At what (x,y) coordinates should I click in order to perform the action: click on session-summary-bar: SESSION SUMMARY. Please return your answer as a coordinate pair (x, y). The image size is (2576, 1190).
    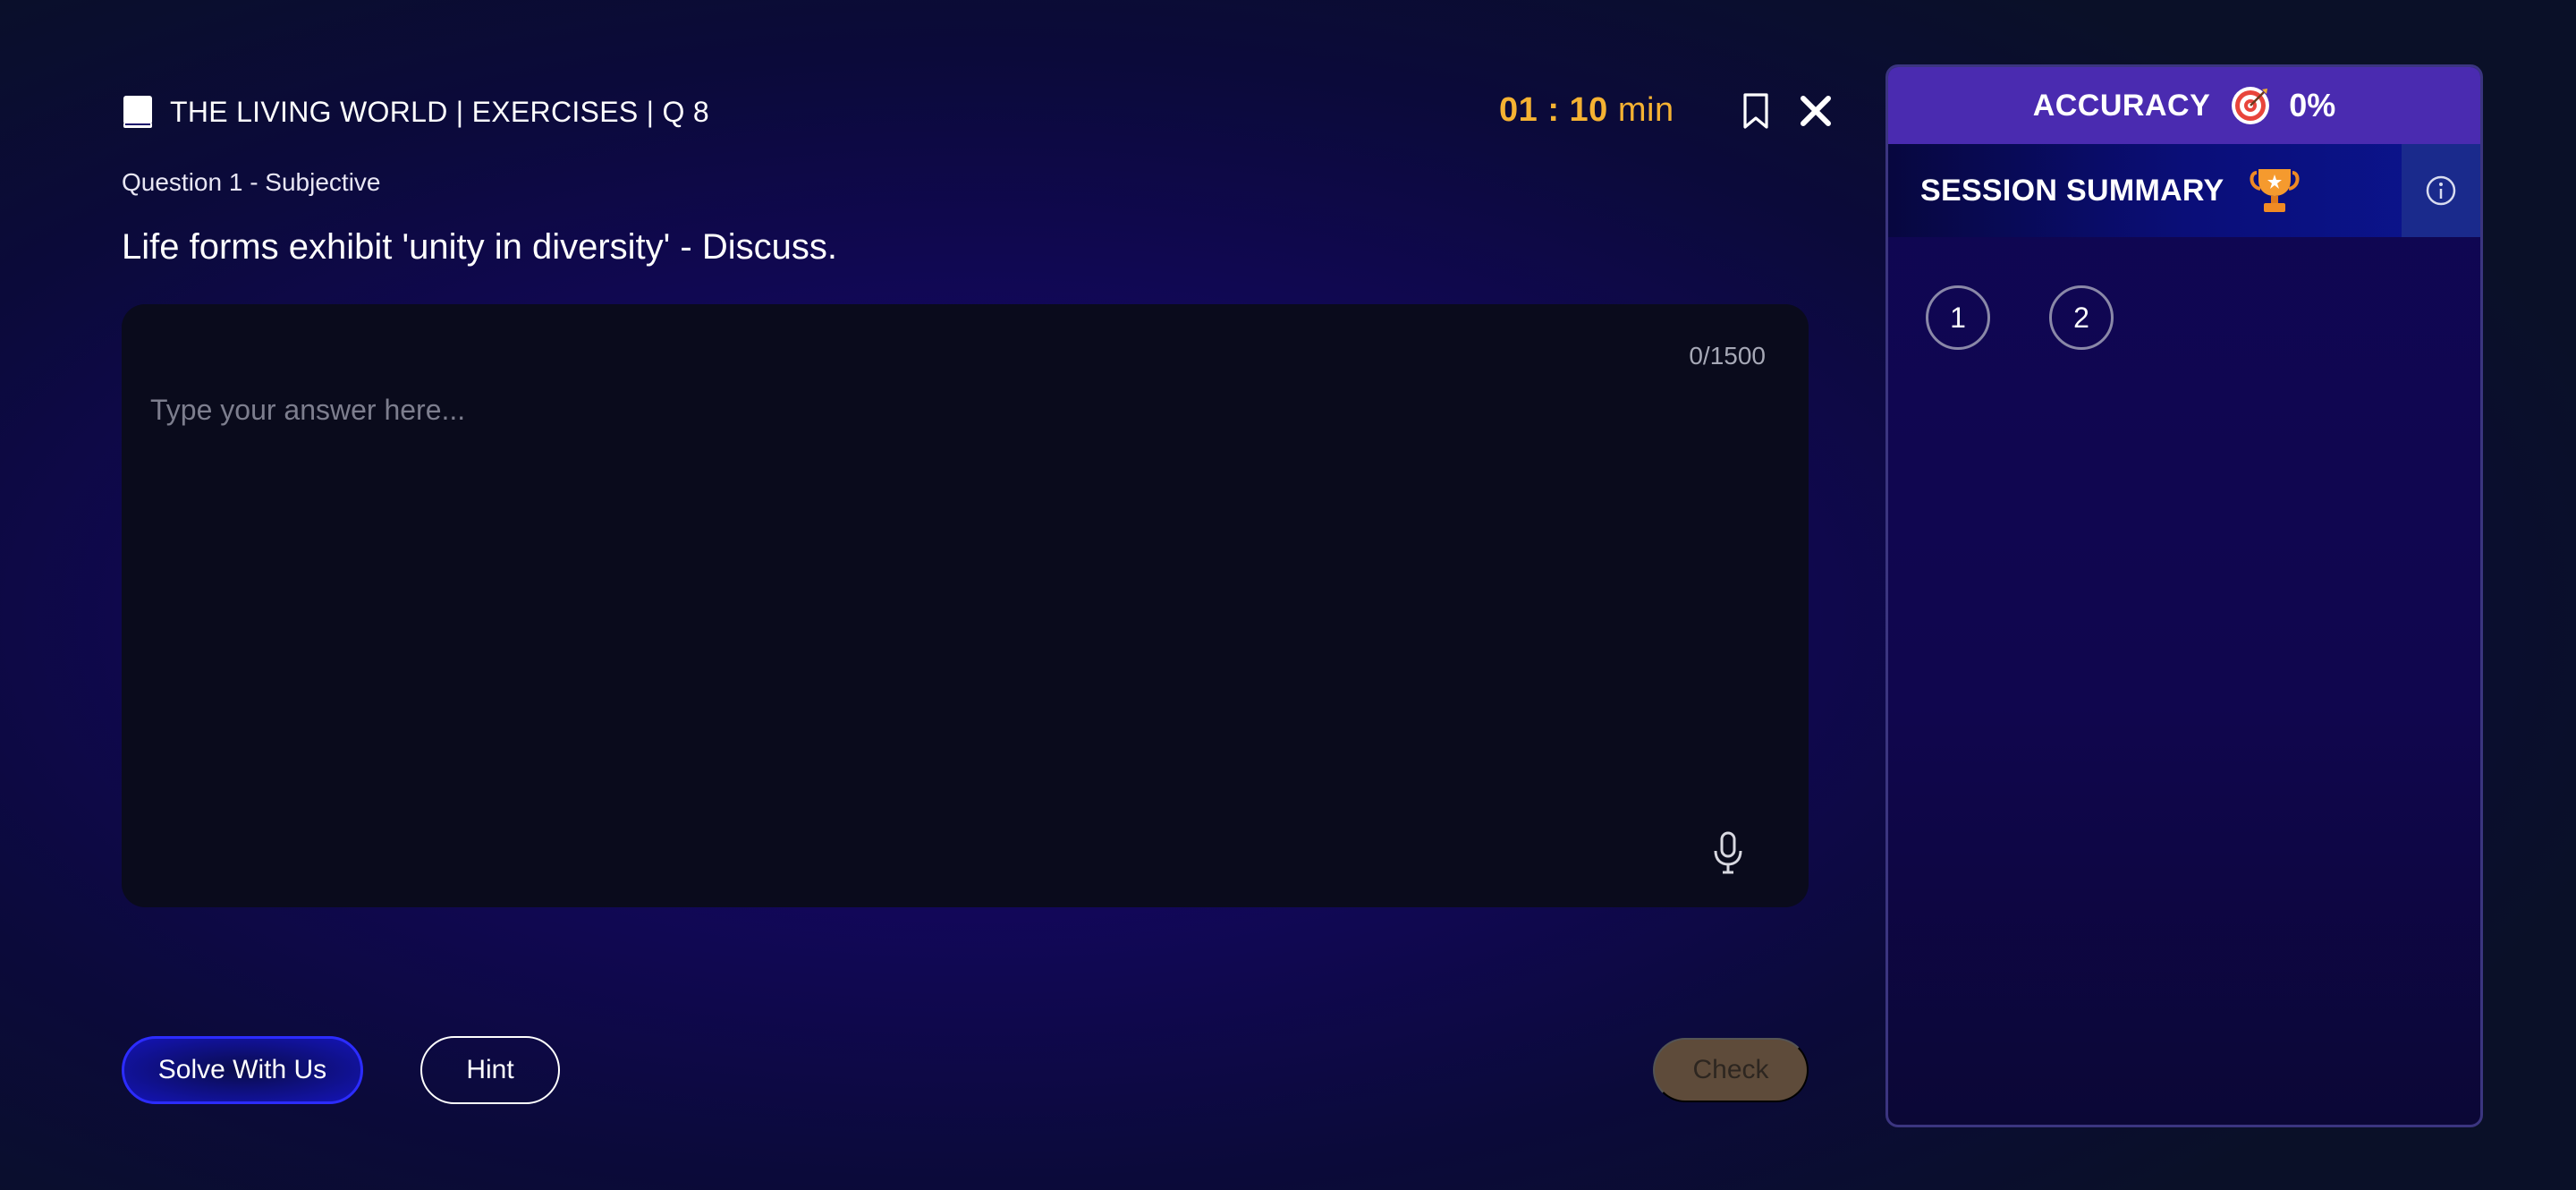
    Looking at the image, I should click on (2184, 190).